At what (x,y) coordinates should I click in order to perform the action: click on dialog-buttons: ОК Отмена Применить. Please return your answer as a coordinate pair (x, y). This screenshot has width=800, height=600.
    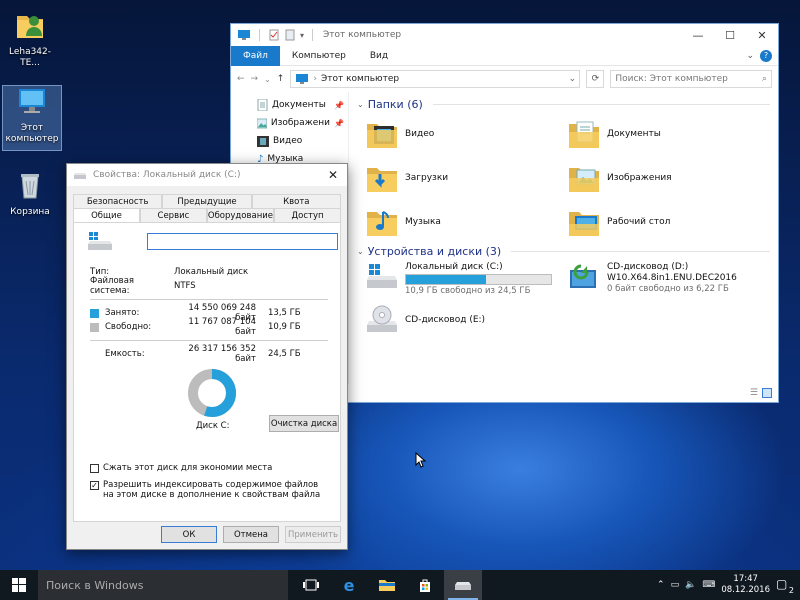
    Looking at the image, I should click on (251, 534).